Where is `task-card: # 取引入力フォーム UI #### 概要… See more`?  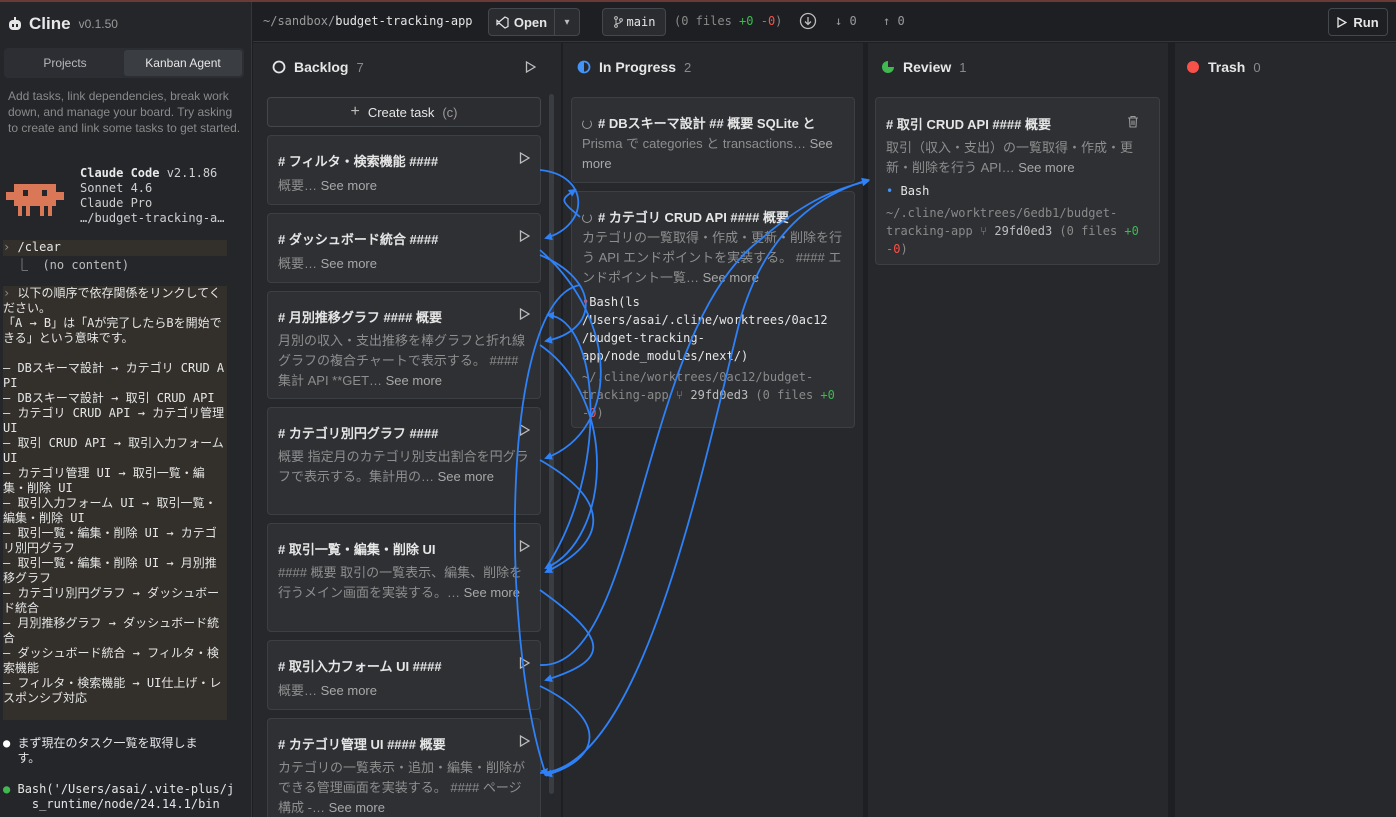
task-card: # 取引入力フォーム UI #### 概要… See more is located at coordinates (404, 675).